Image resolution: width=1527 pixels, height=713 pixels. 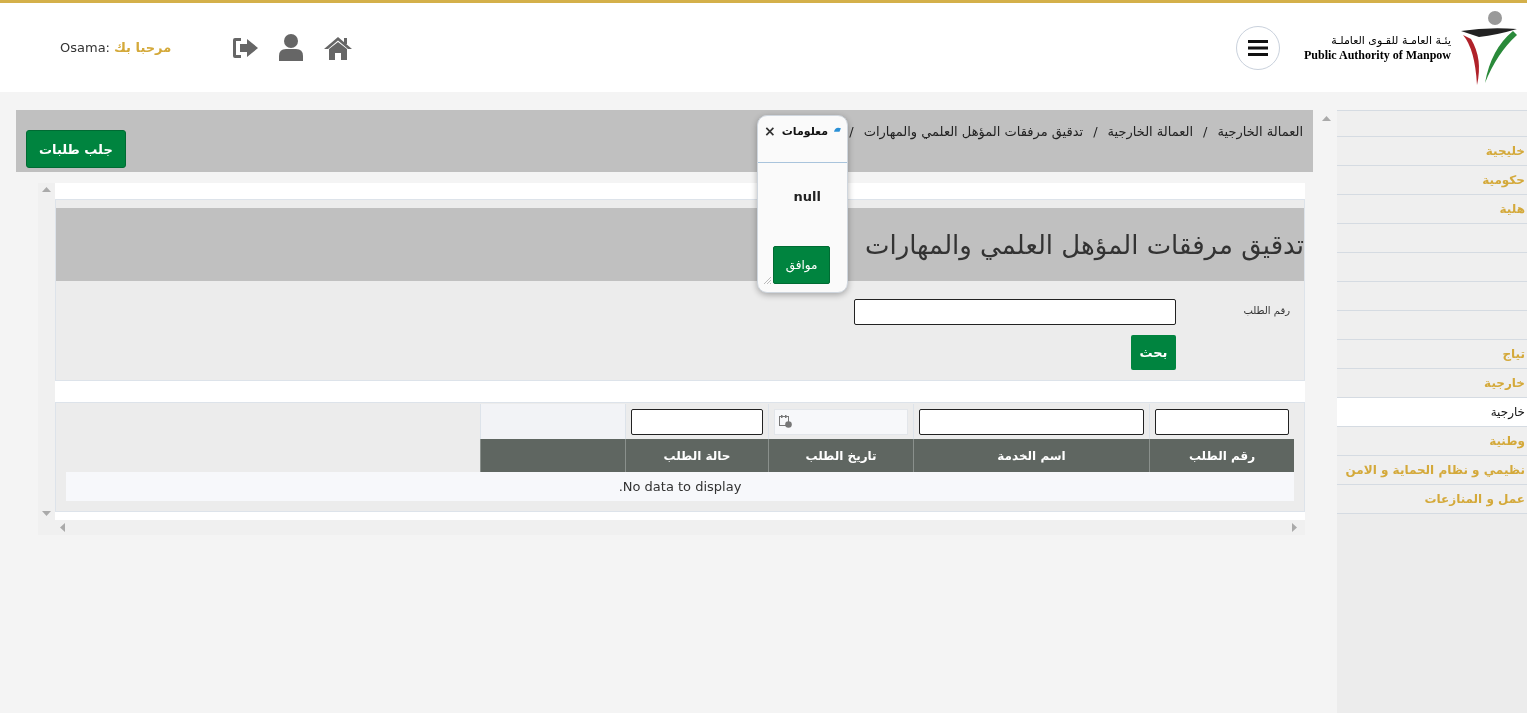 What do you see at coordinates (1377, 54) in the screenshot?
I see `logo-english-text: Public Authority of Manpow` at bounding box center [1377, 54].